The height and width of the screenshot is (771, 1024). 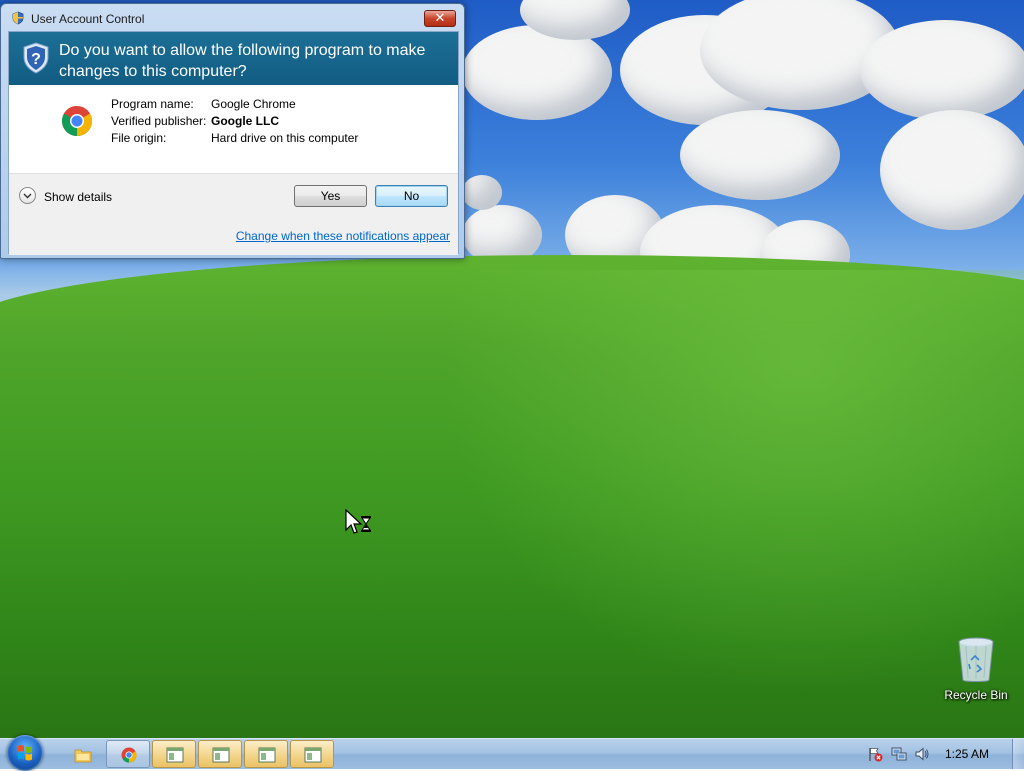 What do you see at coordinates (358, 521) in the screenshot?
I see `busy-cursor-icon` at bounding box center [358, 521].